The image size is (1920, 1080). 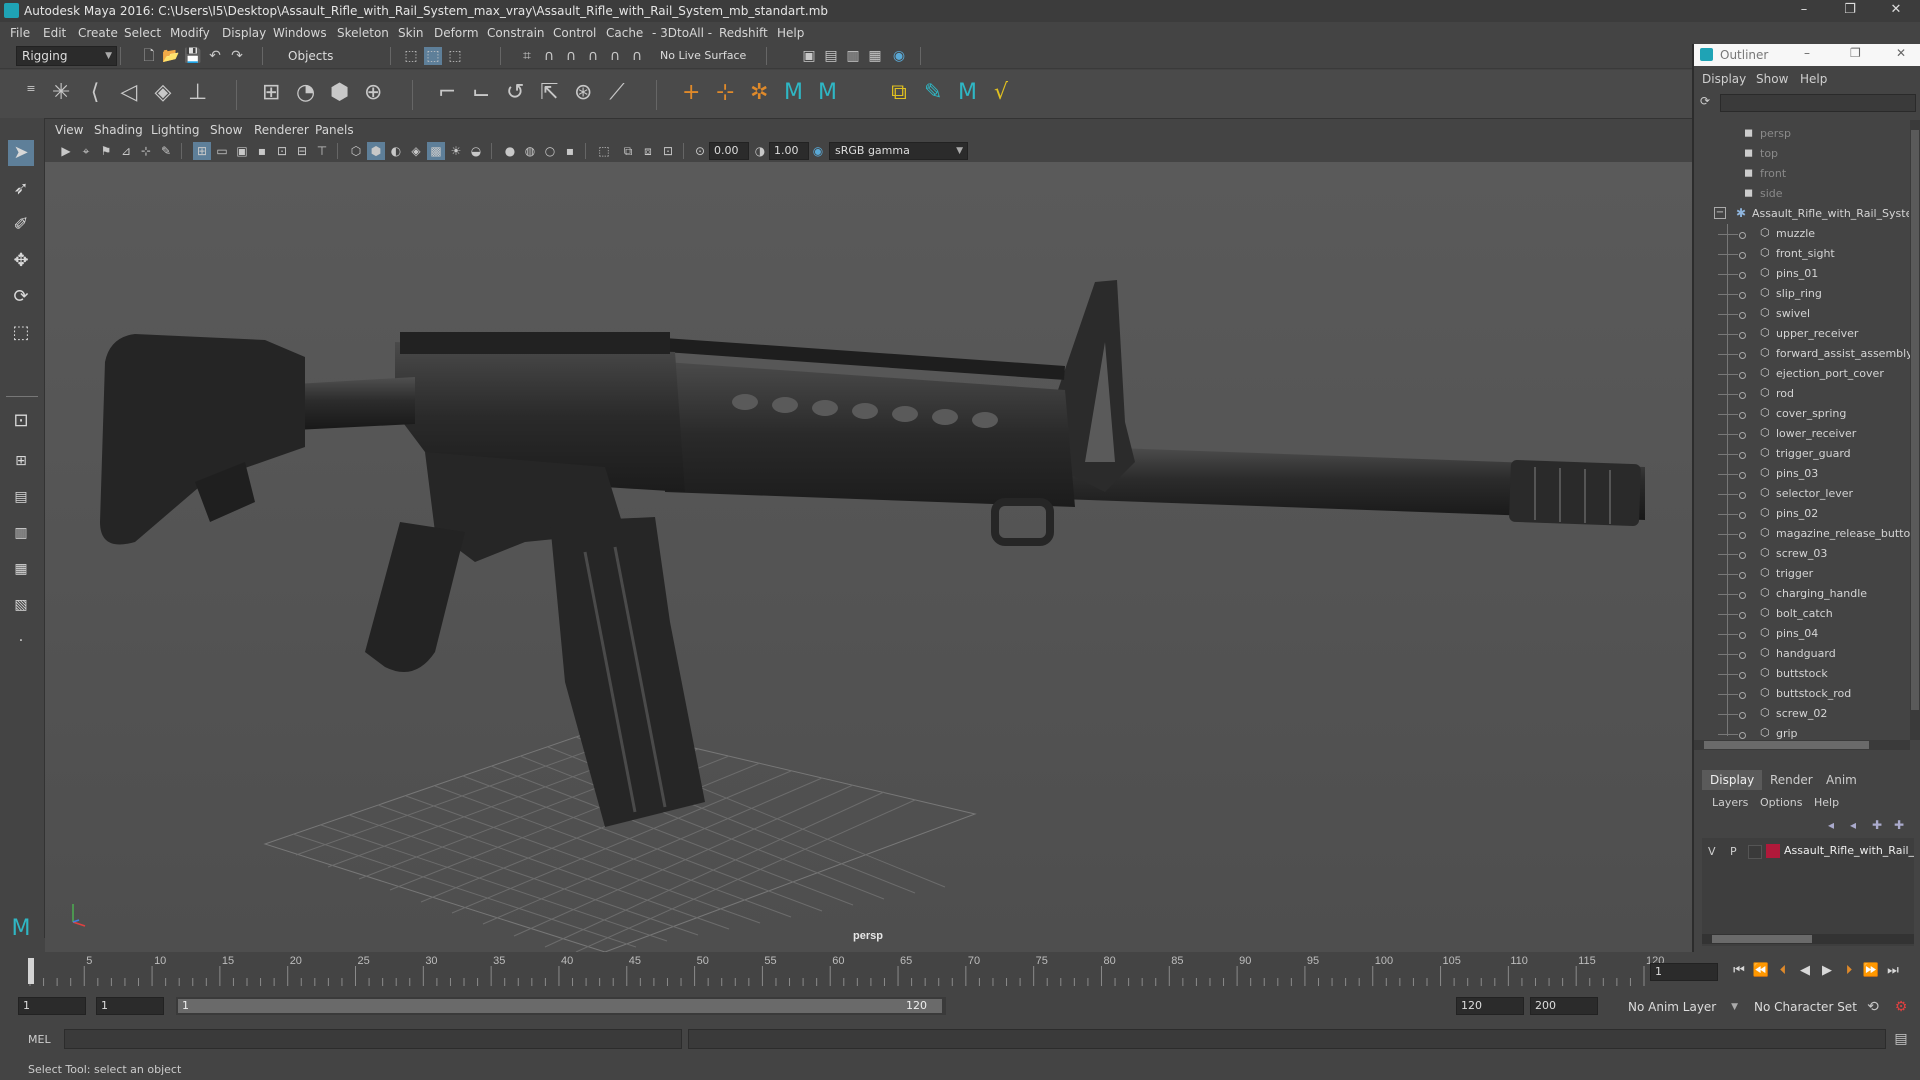 I want to click on field-chart-icon: ⊡, so click(x=282, y=151).